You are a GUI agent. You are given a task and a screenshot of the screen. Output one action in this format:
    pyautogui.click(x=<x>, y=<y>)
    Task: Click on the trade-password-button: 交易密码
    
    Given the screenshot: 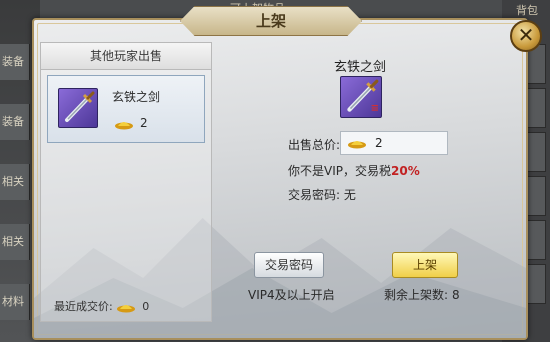 What is the action you would take?
    pyautogui.click(x=289, y=265)
    